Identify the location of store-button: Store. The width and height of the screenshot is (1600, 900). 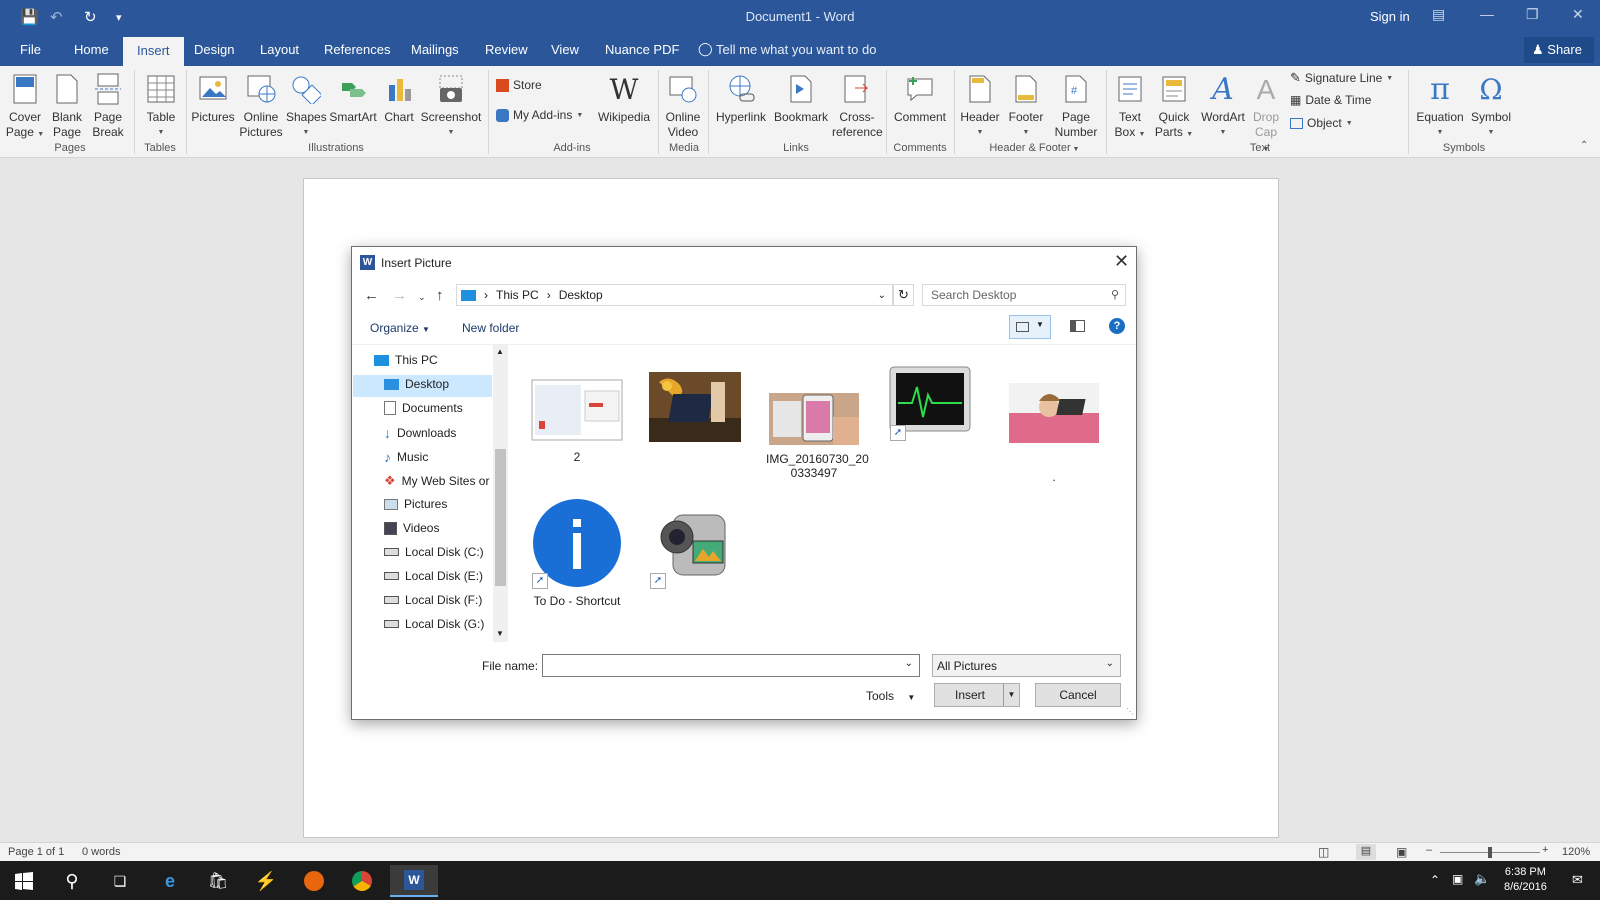
(519, 85).